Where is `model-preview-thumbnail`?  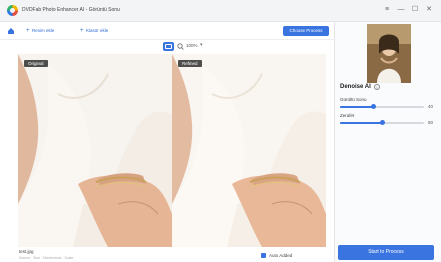
model-preview-thumbnail is located at coordinates (389, 53).